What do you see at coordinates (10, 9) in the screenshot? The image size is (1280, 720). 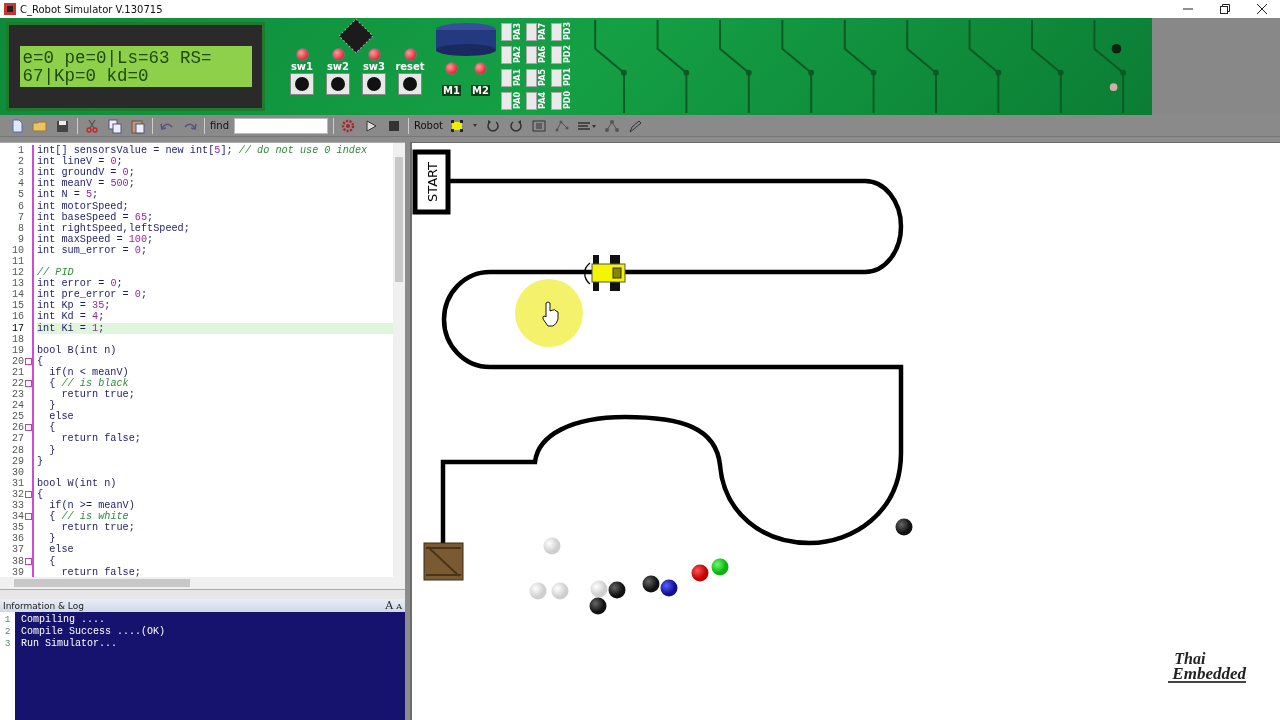 I see `app-icon` at bounding box center [10, 9].